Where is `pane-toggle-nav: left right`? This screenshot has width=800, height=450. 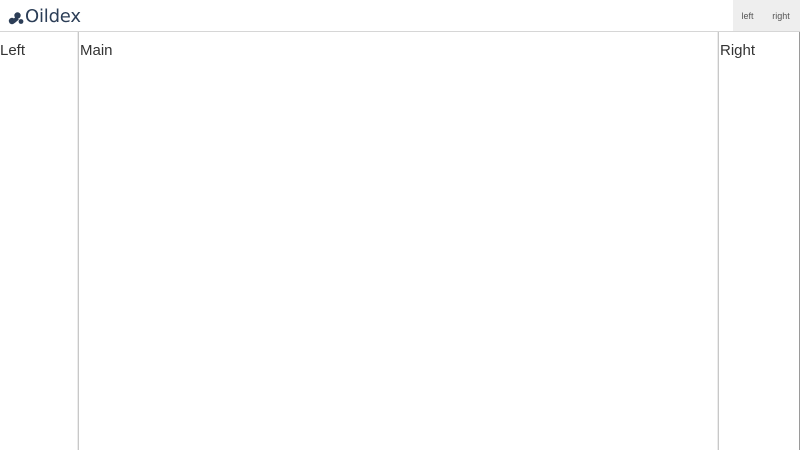
pane-toggle-nav: left right is located at coordinates (766, 15).